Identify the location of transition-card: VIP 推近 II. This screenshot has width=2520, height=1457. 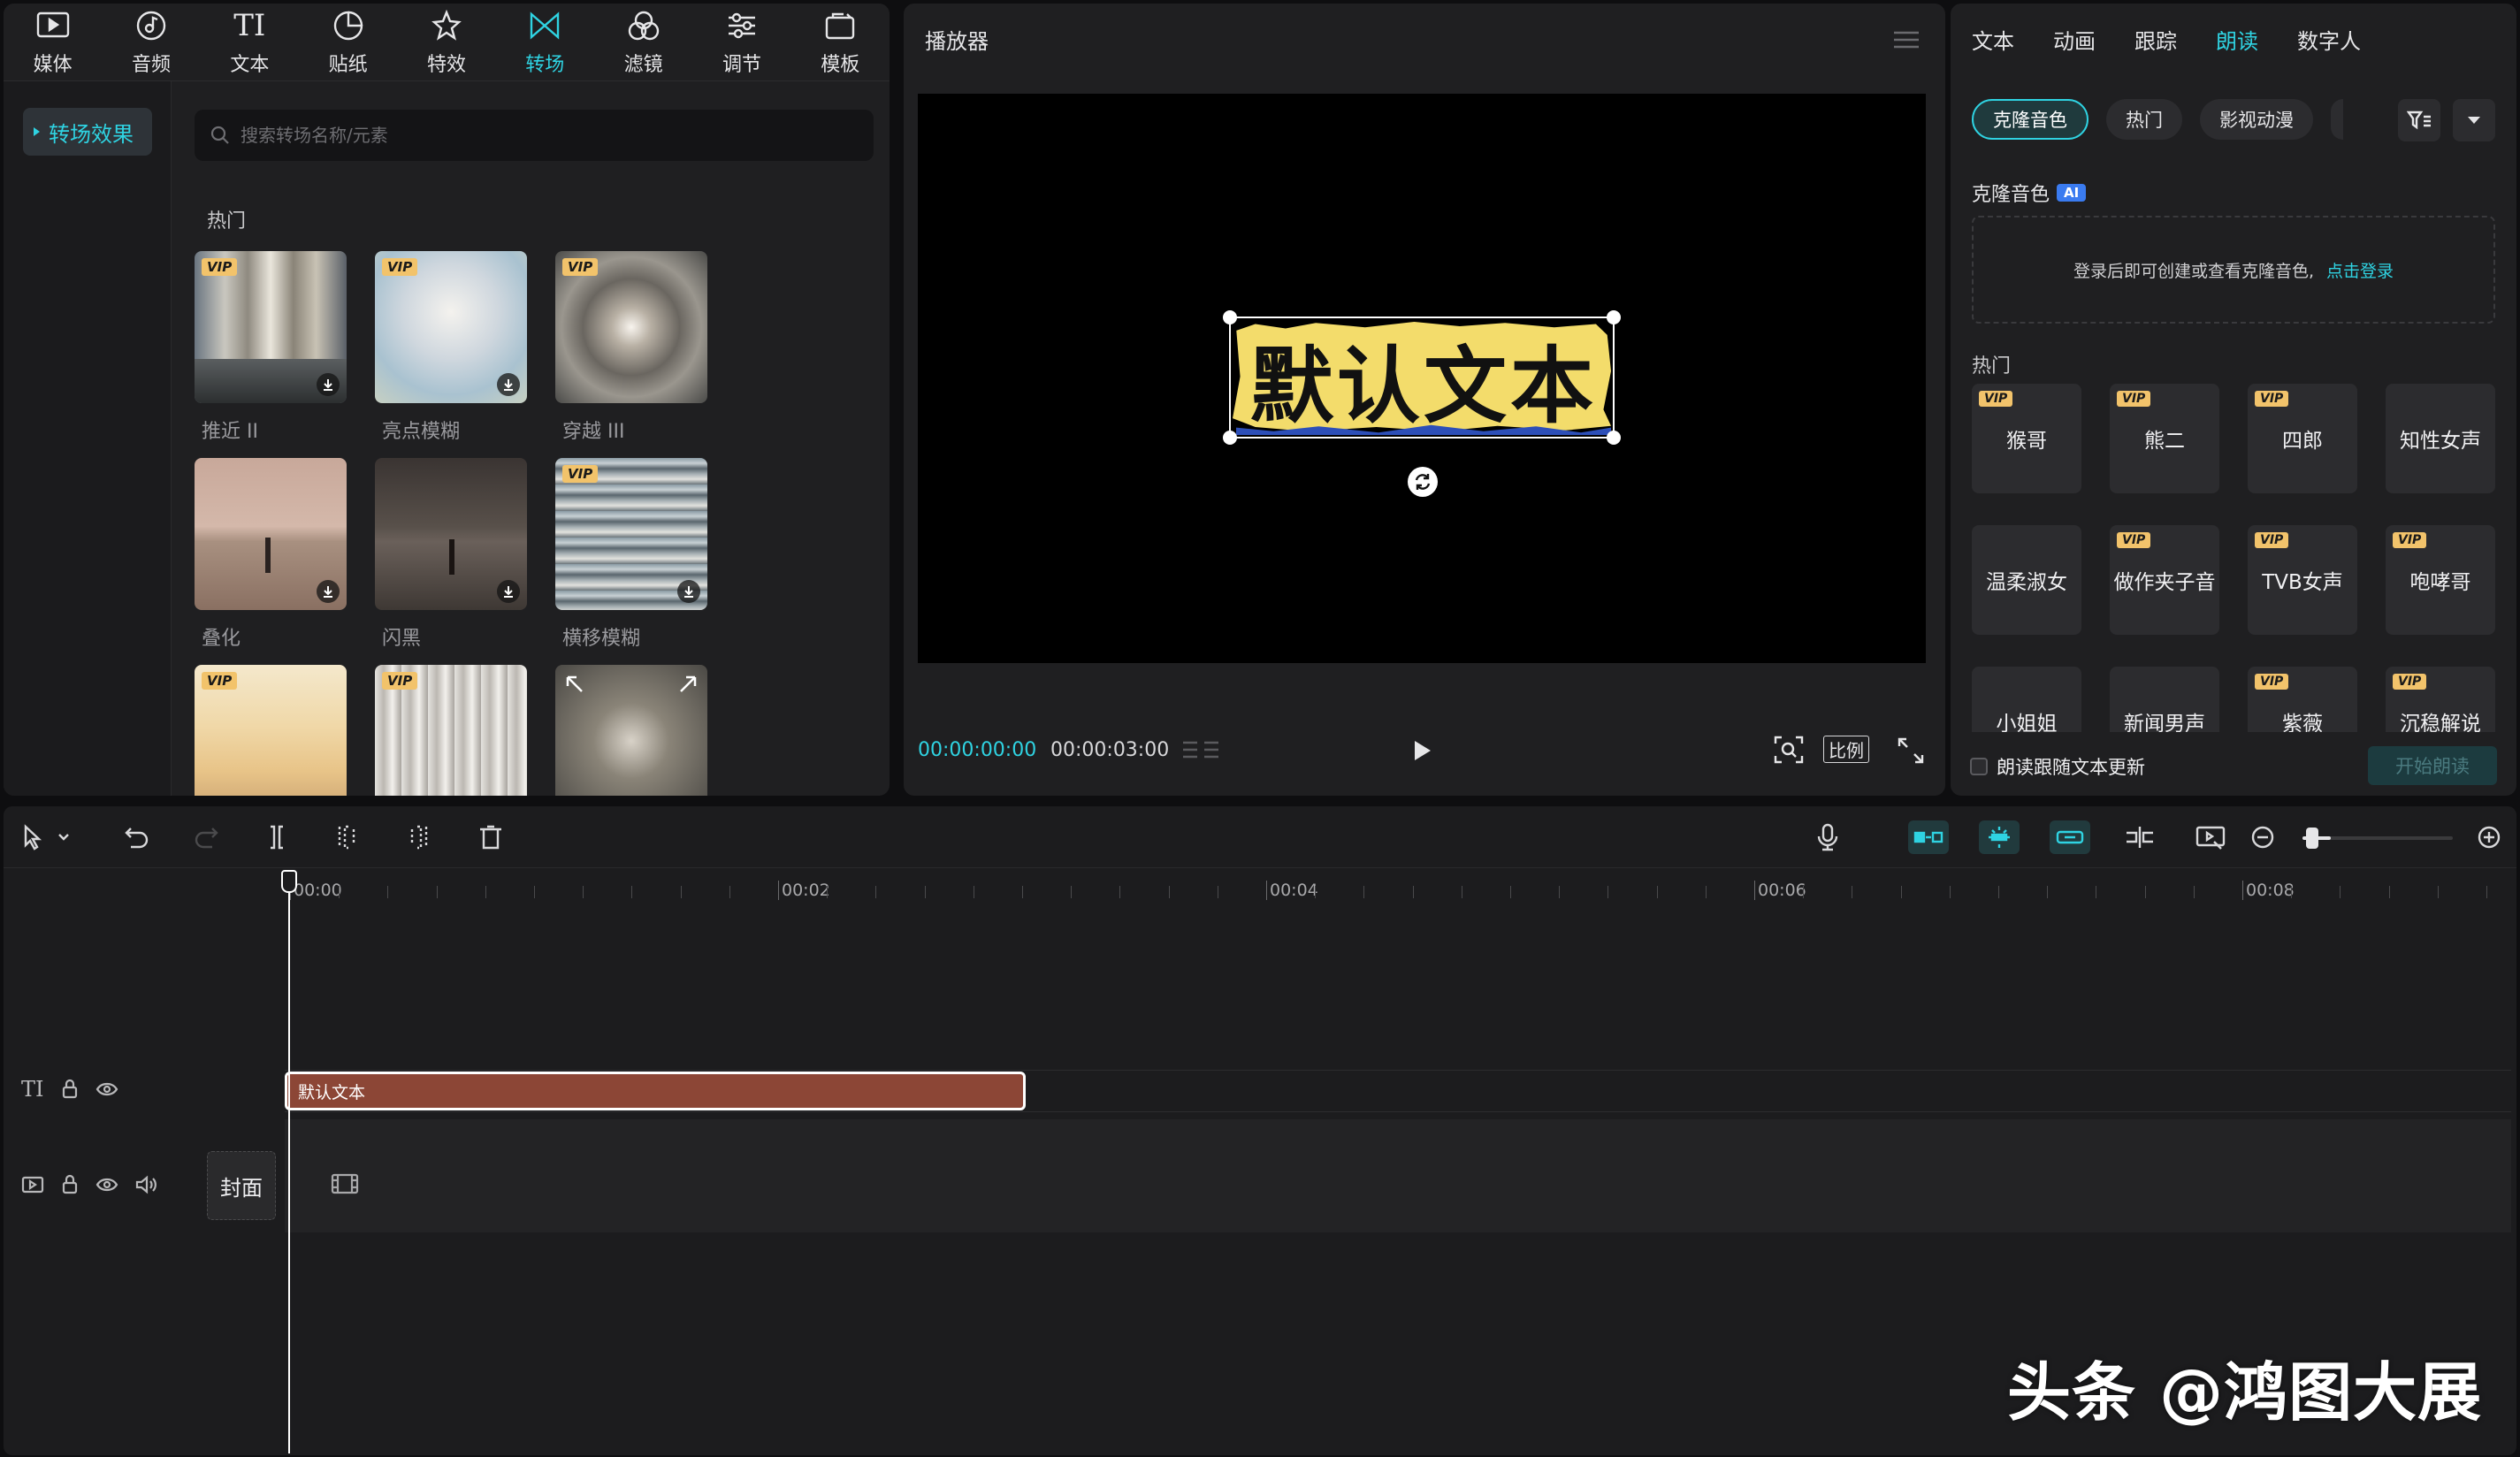
(271, 347).